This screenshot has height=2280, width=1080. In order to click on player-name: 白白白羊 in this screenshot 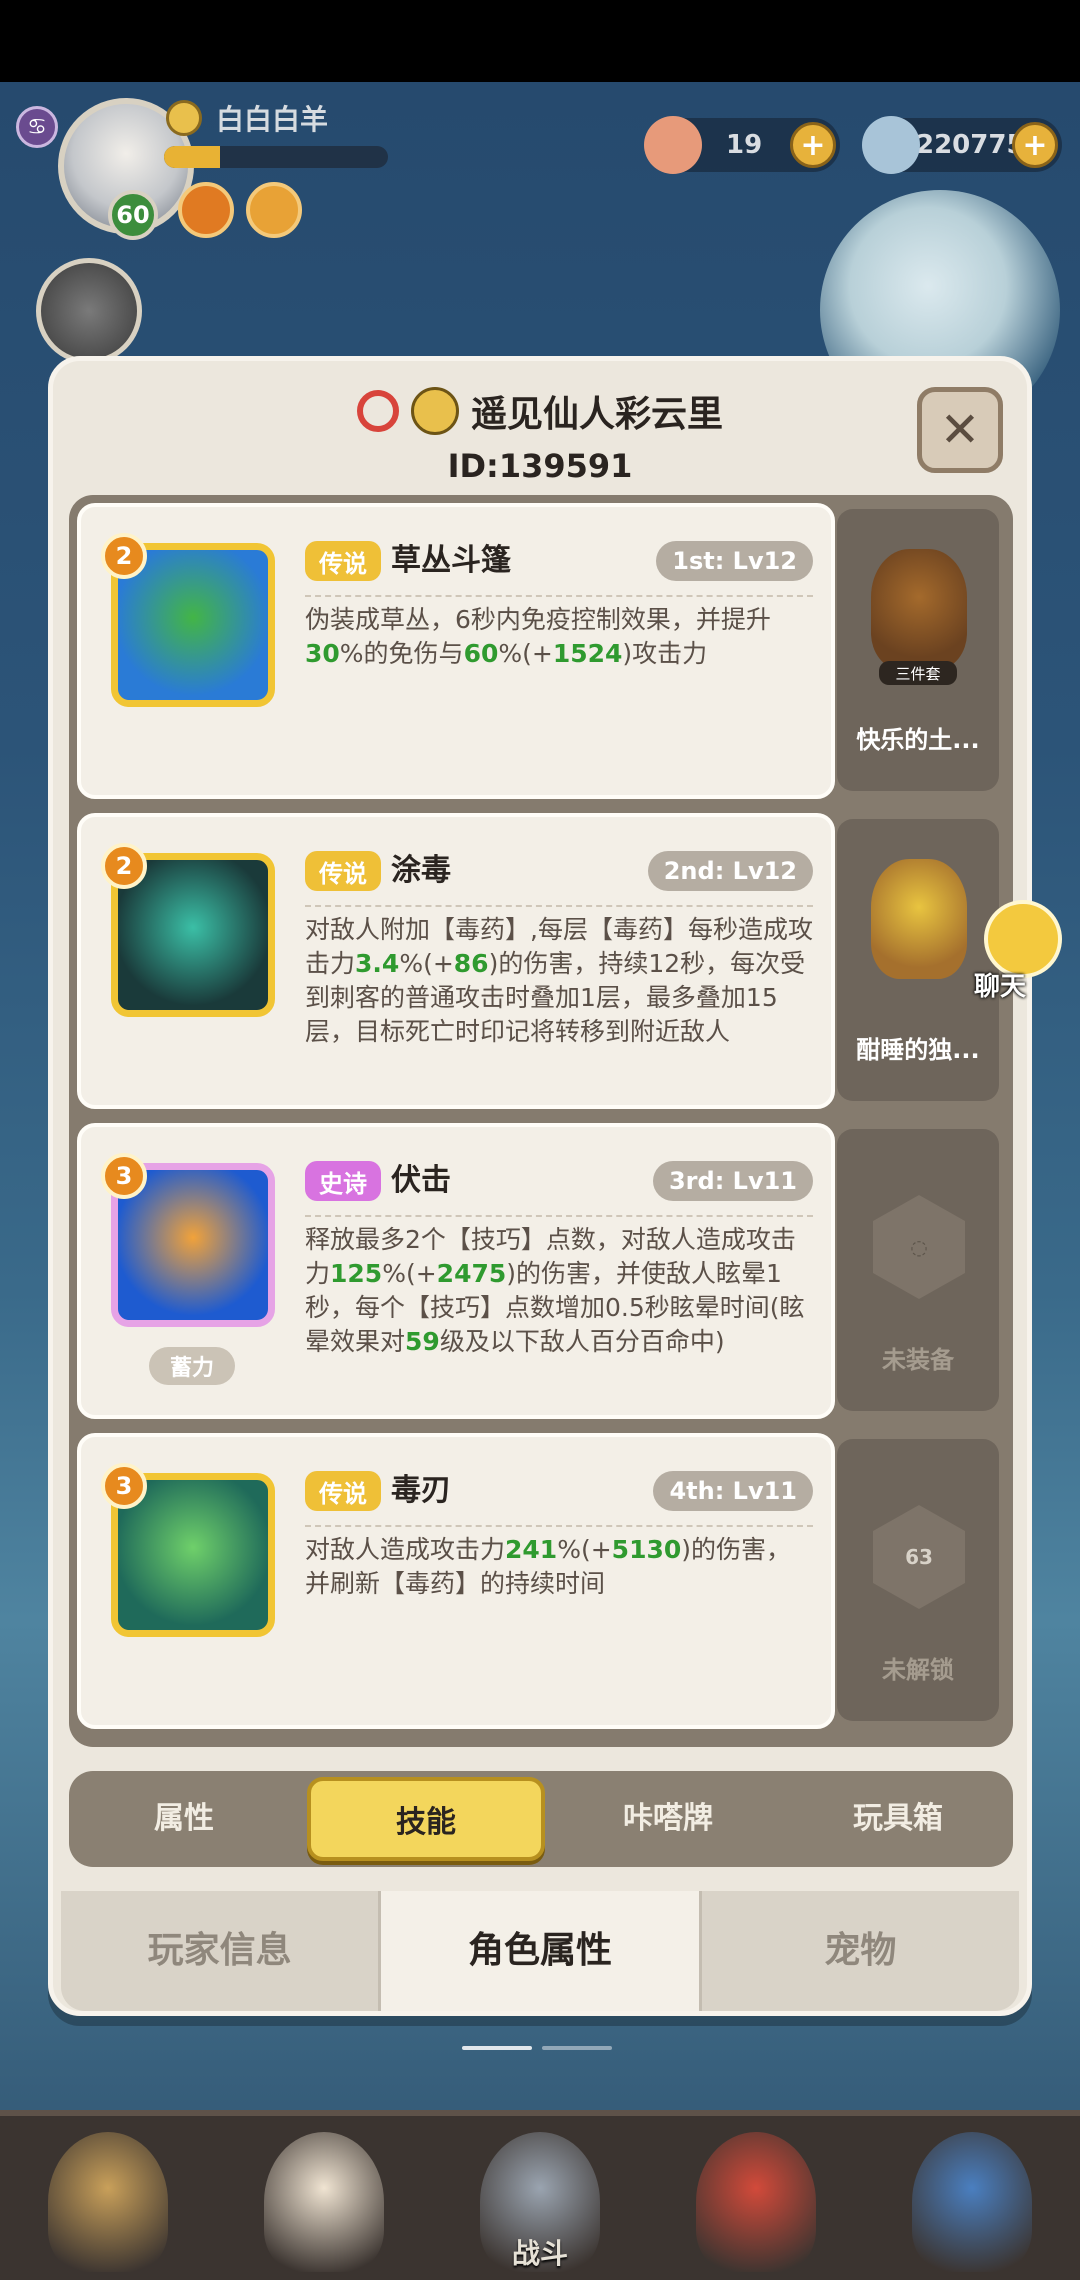, I will do `click(272, 119)`.